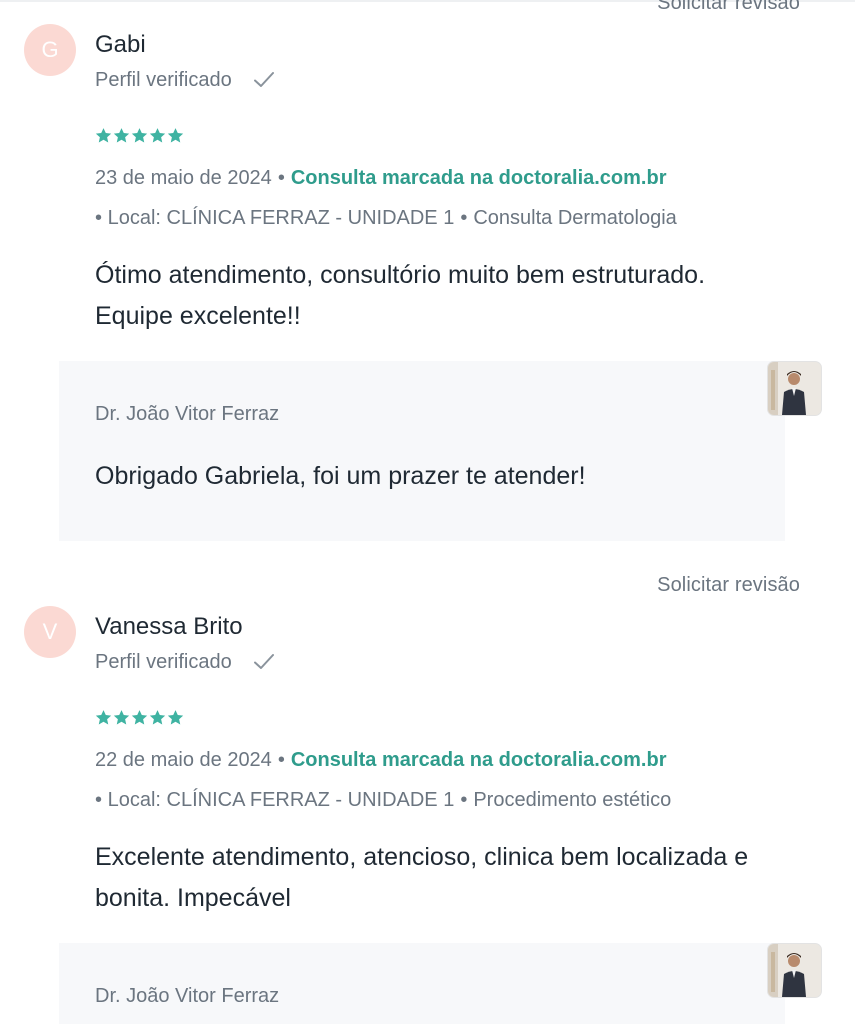 The height and width of the screenshot is (1024, 855). I want to click on doctor-reply: Dr. João Vitor Ferraz, so click(422, 983).